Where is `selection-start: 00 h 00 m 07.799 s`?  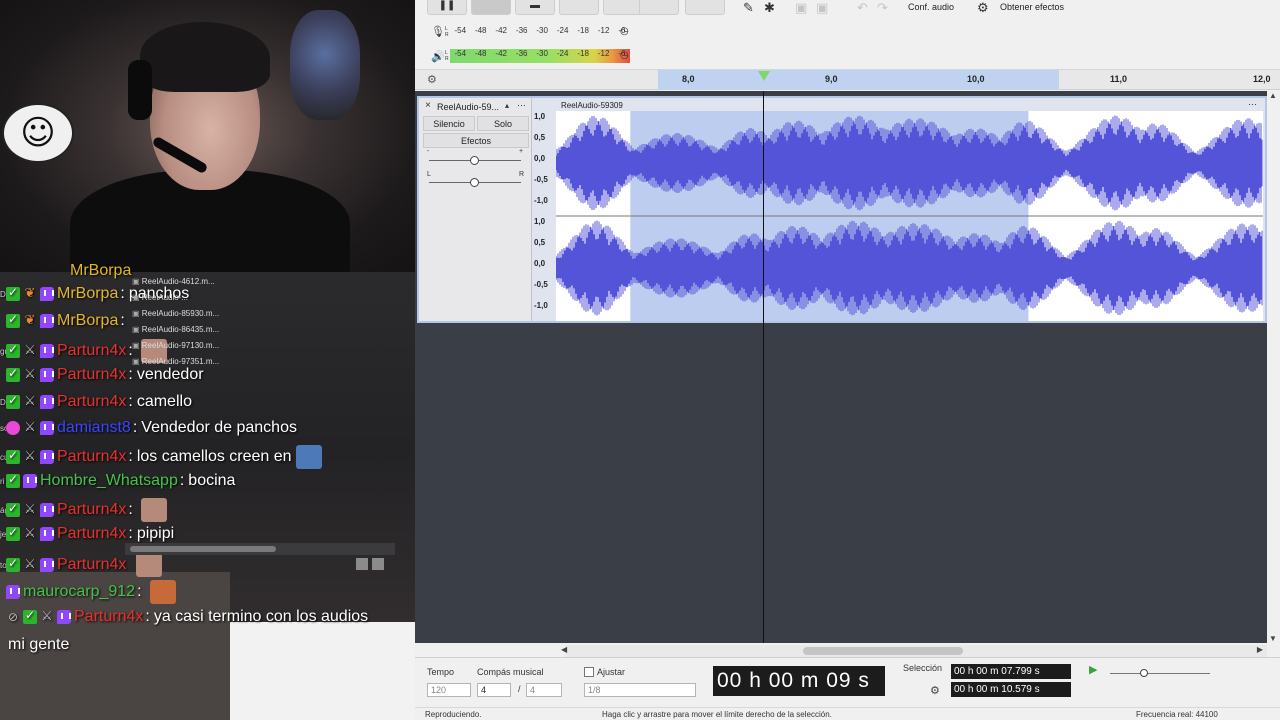 selection-start: 00 h 00 m 07.799 s is located at coordinates (1011, 671).